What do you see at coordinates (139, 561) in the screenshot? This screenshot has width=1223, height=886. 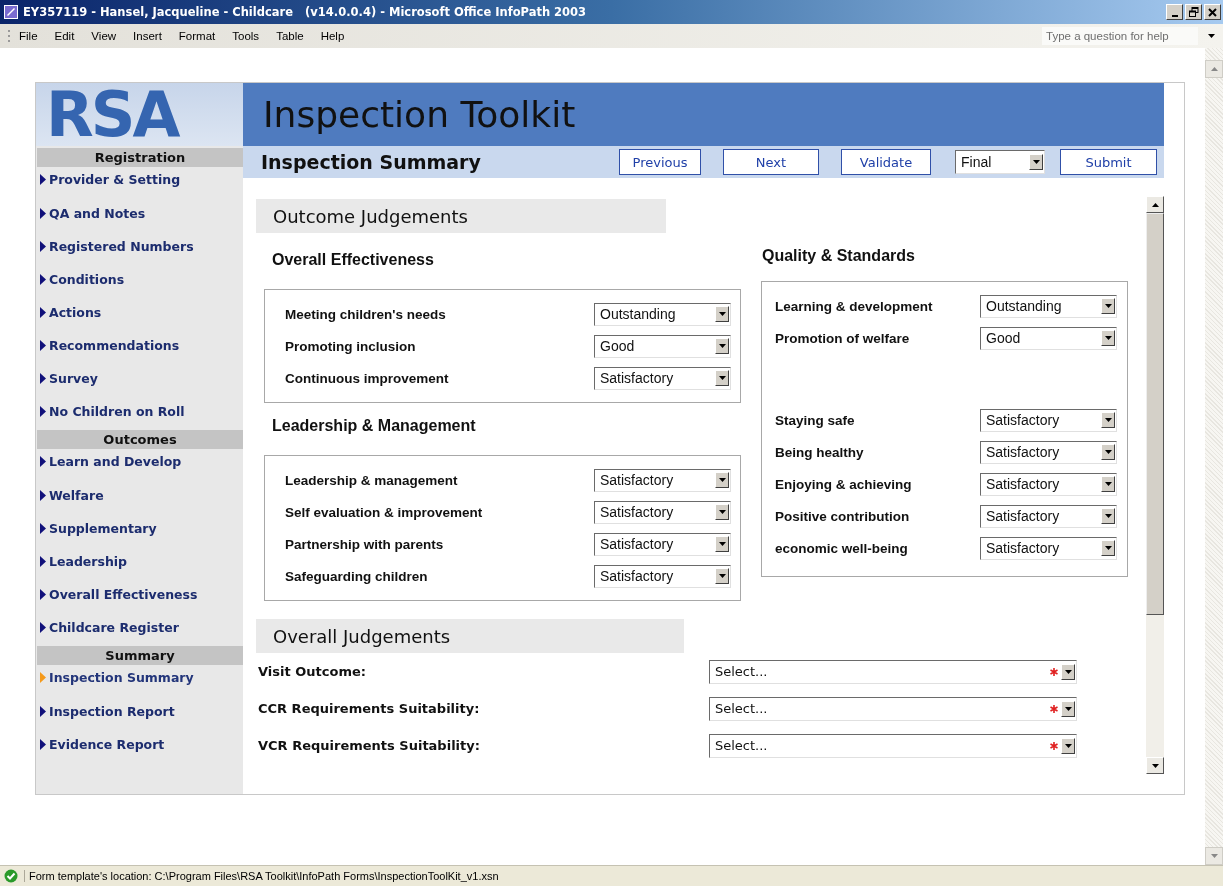 I see `sidebar-item: Leadership` at bounding box center [139, 561].